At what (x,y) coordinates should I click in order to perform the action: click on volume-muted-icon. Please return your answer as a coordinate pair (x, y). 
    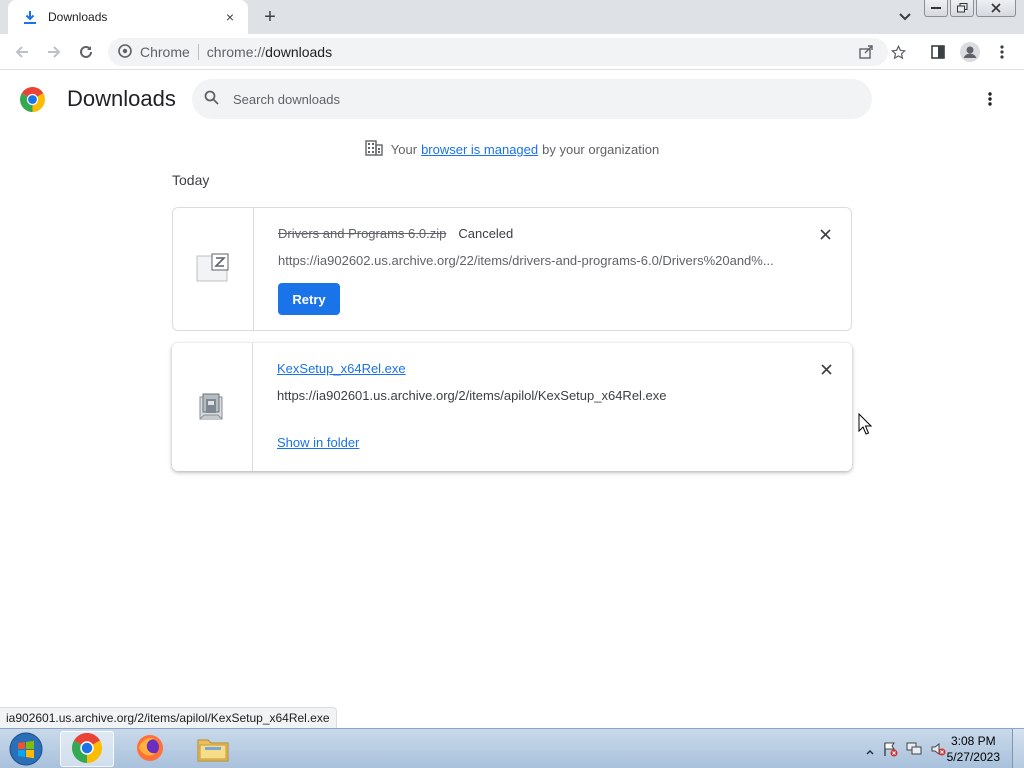
    Looking at the image, I should click on (938, 750).